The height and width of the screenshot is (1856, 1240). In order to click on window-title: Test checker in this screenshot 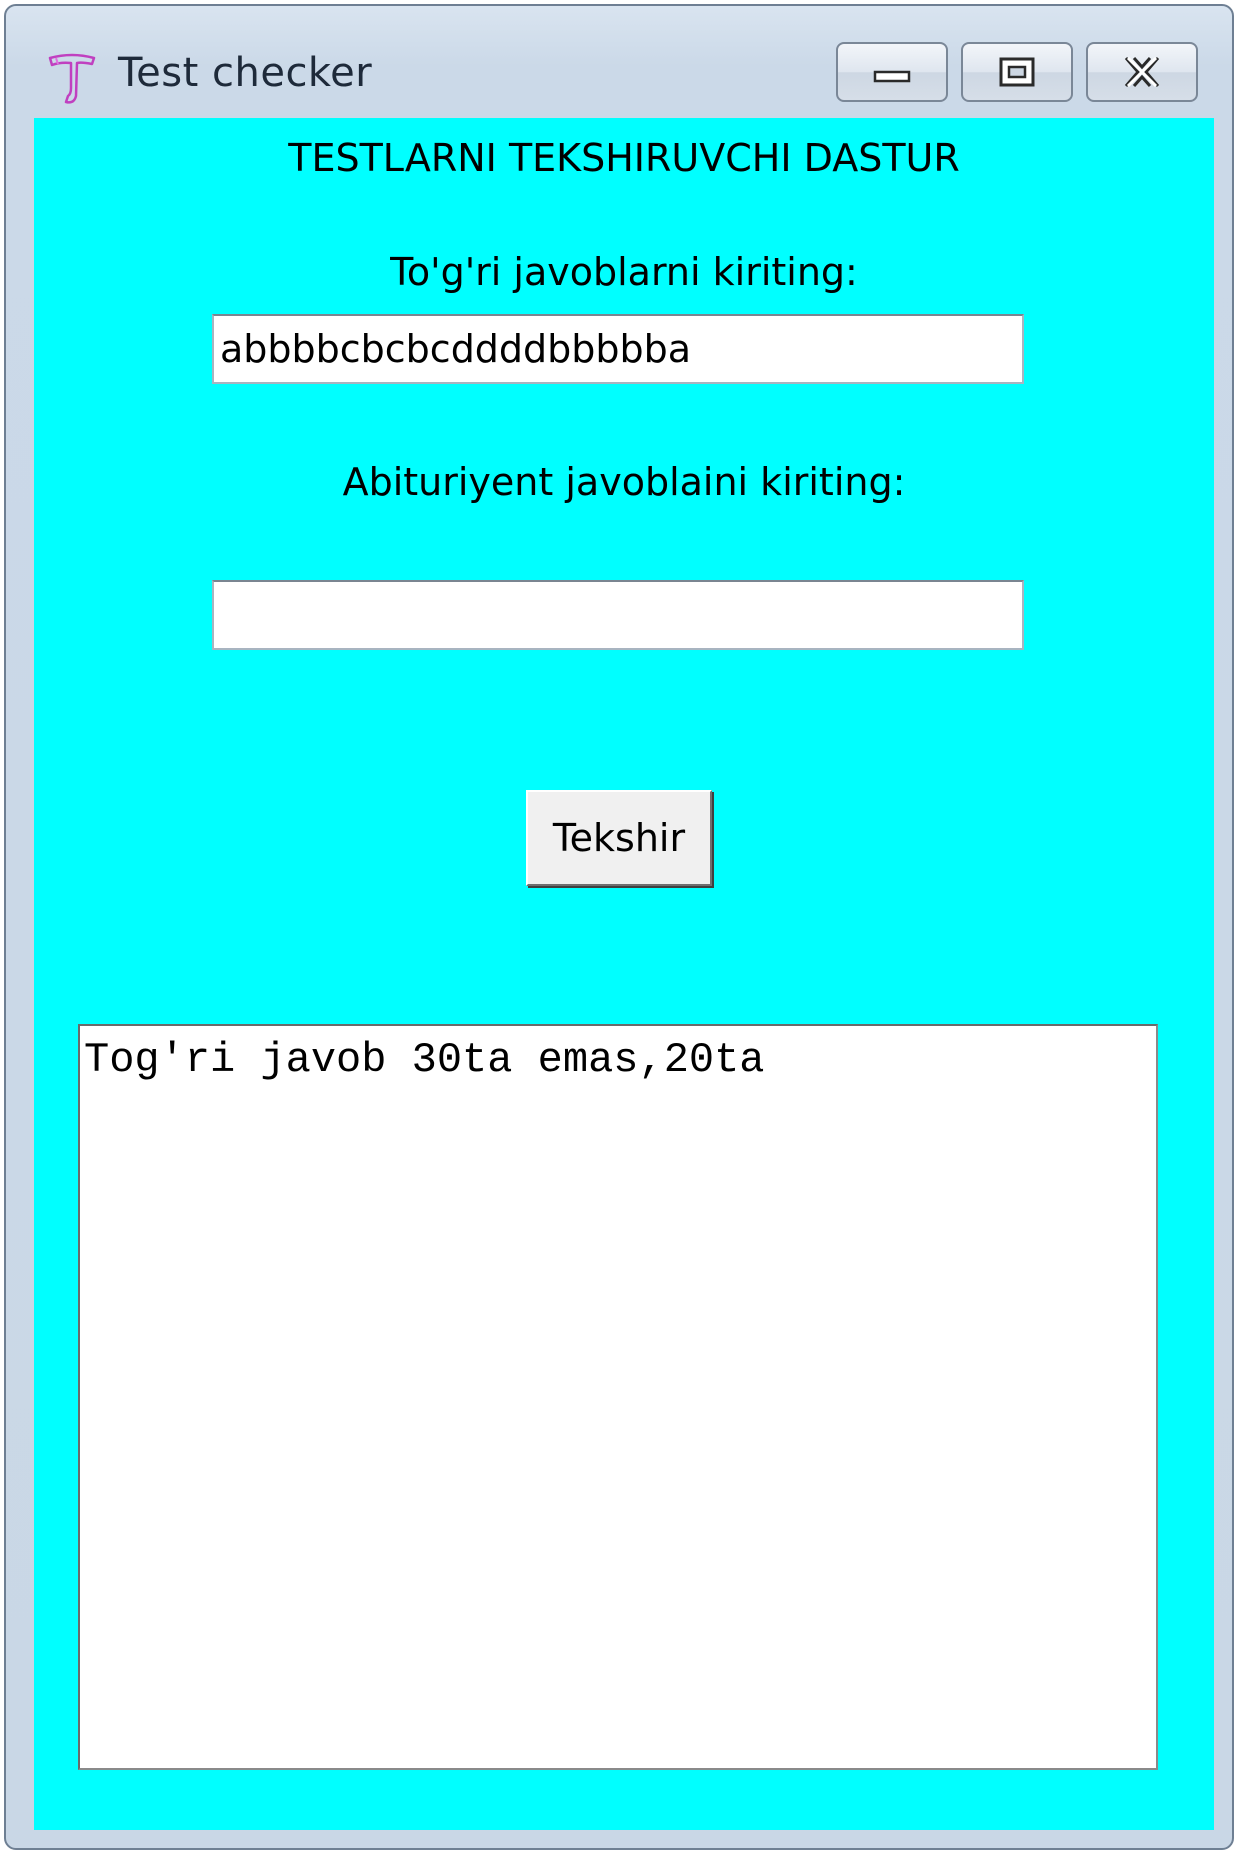, I will do `click(245, 73)`.